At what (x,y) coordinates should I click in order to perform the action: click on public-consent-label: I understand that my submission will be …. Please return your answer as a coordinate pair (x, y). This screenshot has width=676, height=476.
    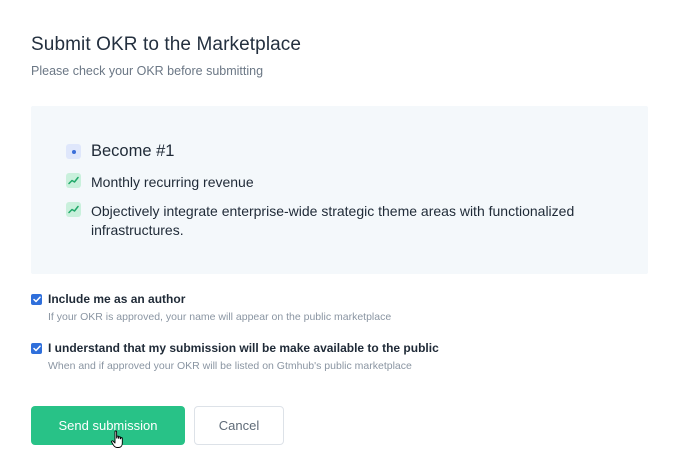
    Looking at the image, I should click on (243, 348).